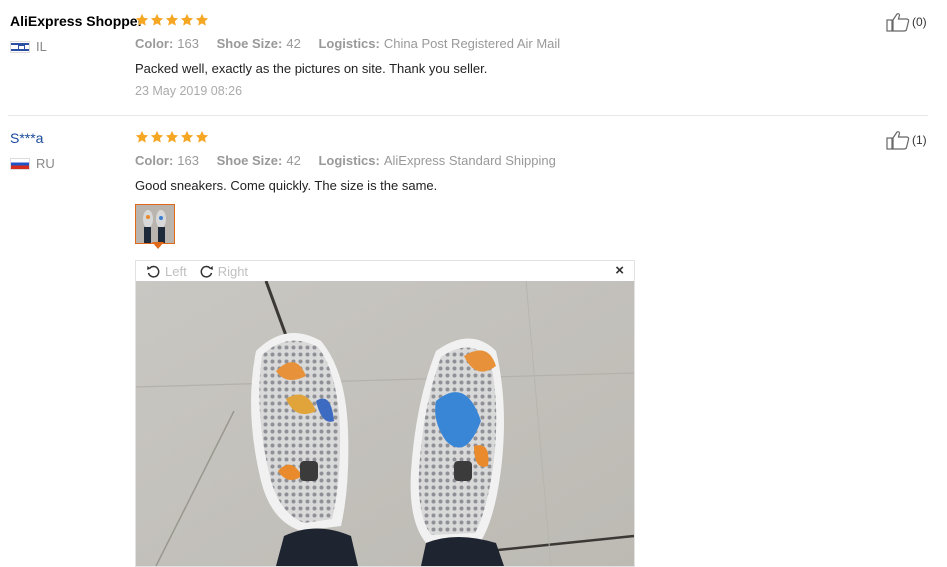 The height and width of the screenshot is (567, 947). I want to click on rotate-left-label: Left, so click(176, 271).